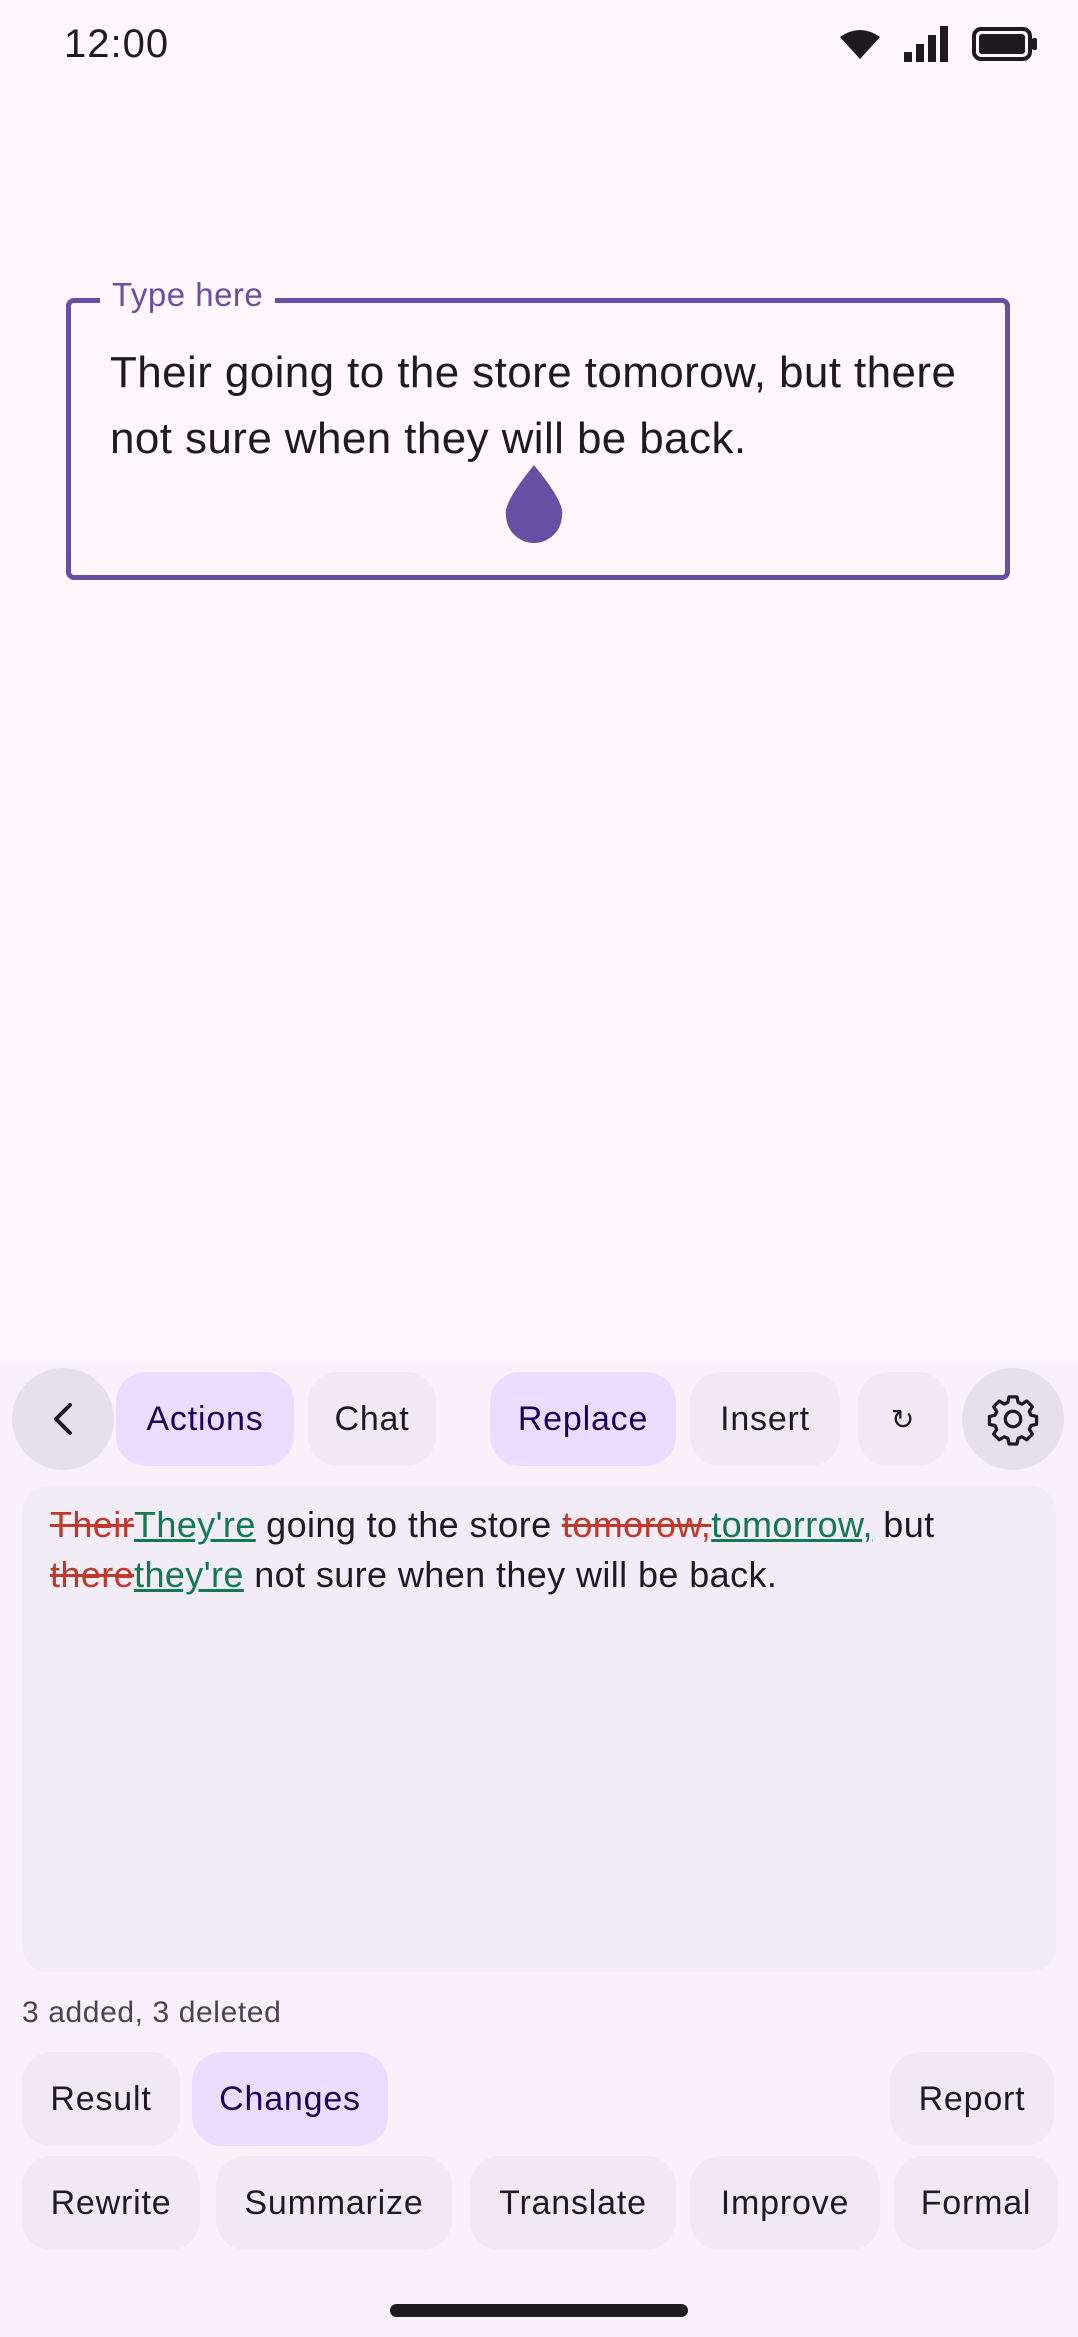 This screenshot has height=2337, width=1078. I want to click on tab-result: Result, so click(101, 2099).